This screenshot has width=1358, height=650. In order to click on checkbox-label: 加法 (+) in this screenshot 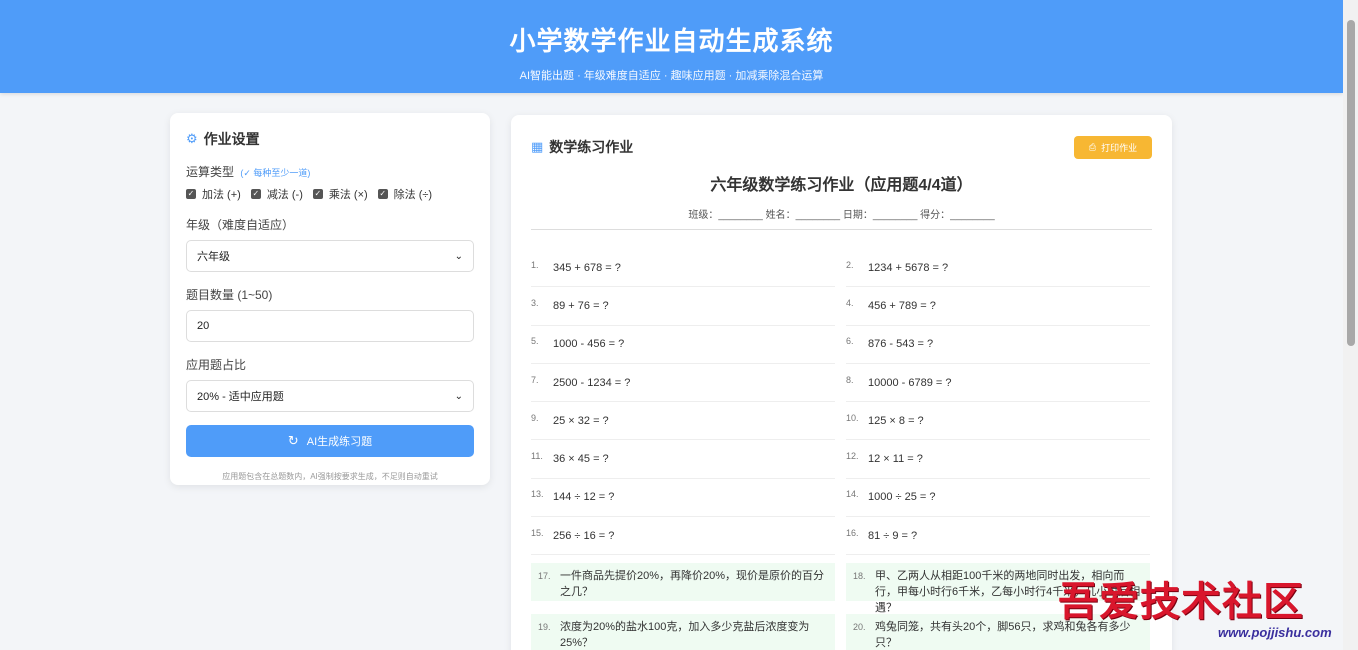, I will do `click(221, 195)`.